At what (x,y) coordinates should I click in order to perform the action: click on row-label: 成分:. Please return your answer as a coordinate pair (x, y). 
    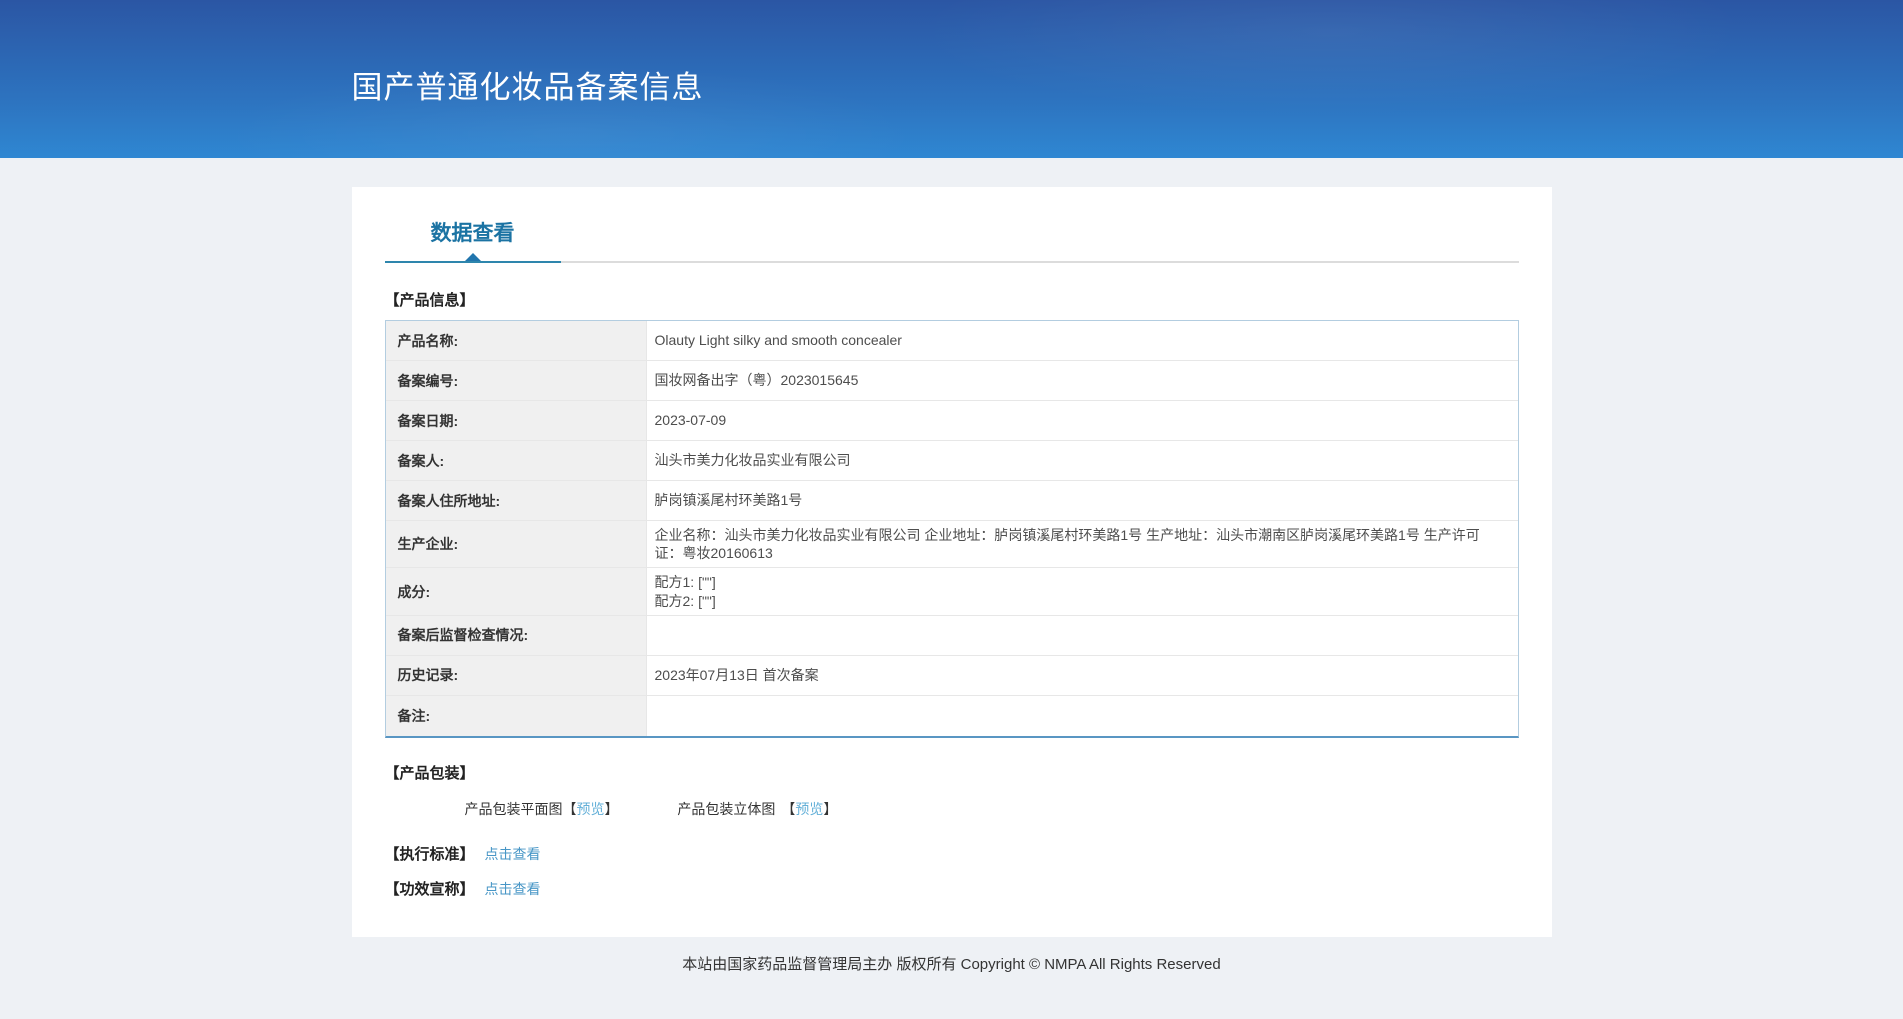
    Looking at the image, I should click on (516, 591).